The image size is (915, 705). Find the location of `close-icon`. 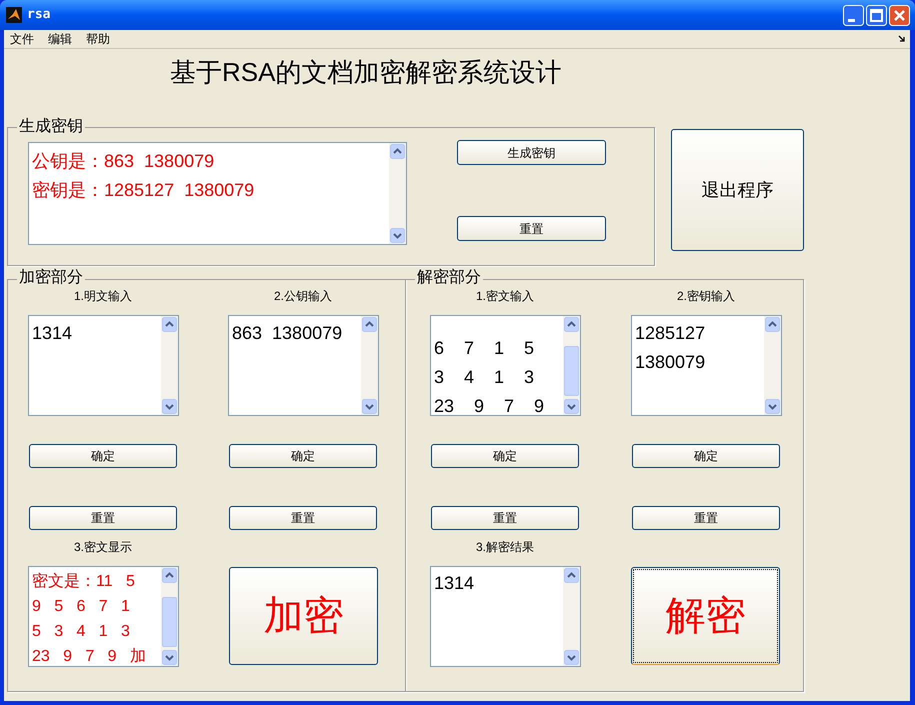

close-icon is located at coordinates (899, 15).